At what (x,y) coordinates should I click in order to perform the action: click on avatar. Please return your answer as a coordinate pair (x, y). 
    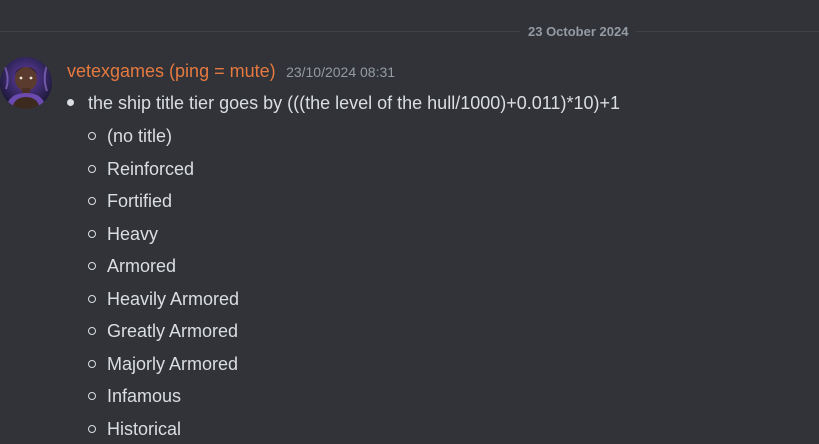
    Looking at the image, I should click on (26, 83).